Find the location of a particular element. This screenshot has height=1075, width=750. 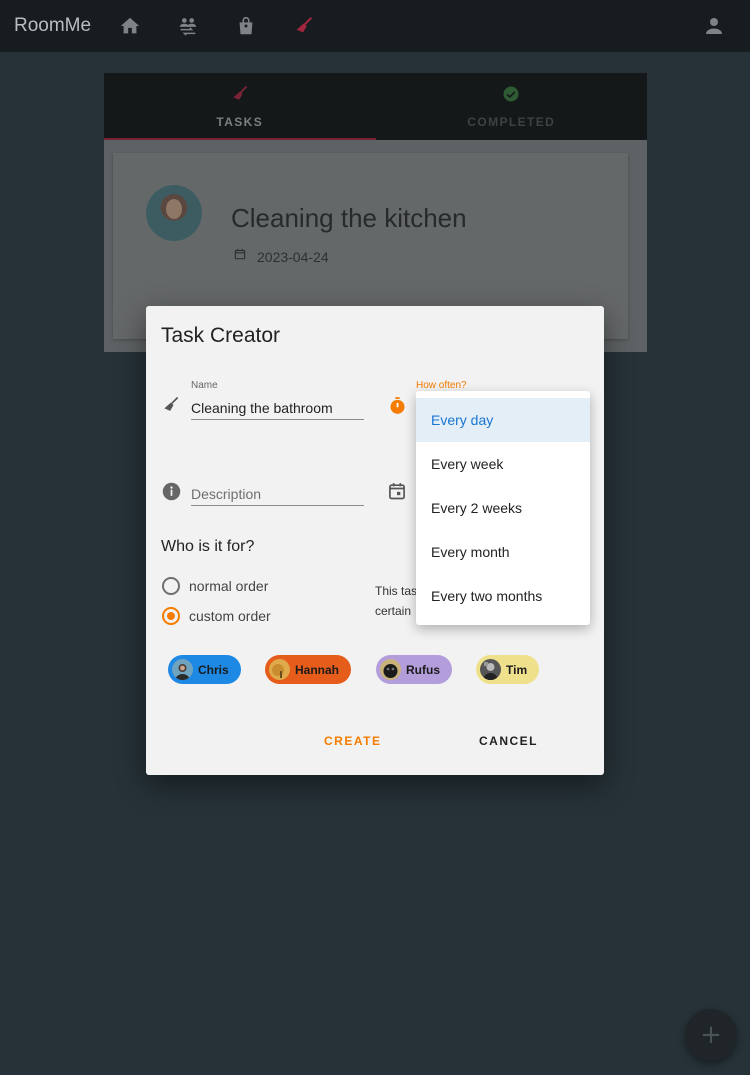

name-field is located at coordinates (277, 408).